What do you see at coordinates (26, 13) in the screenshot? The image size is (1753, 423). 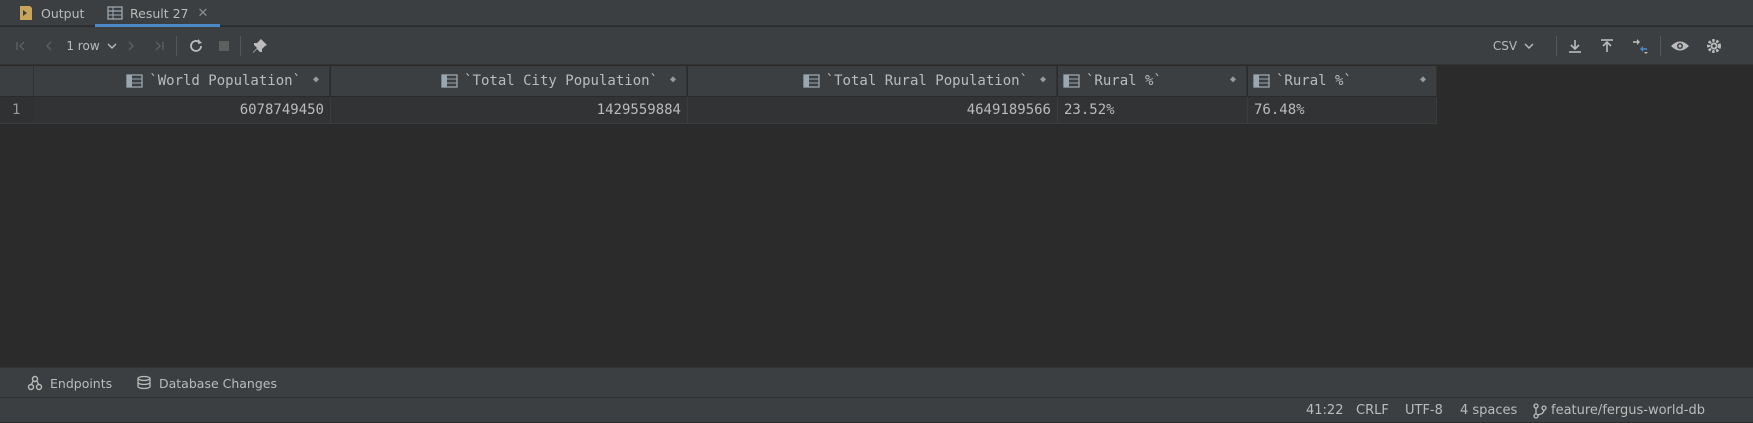 I see `console-output-icon` at bounding box center [26, 13].